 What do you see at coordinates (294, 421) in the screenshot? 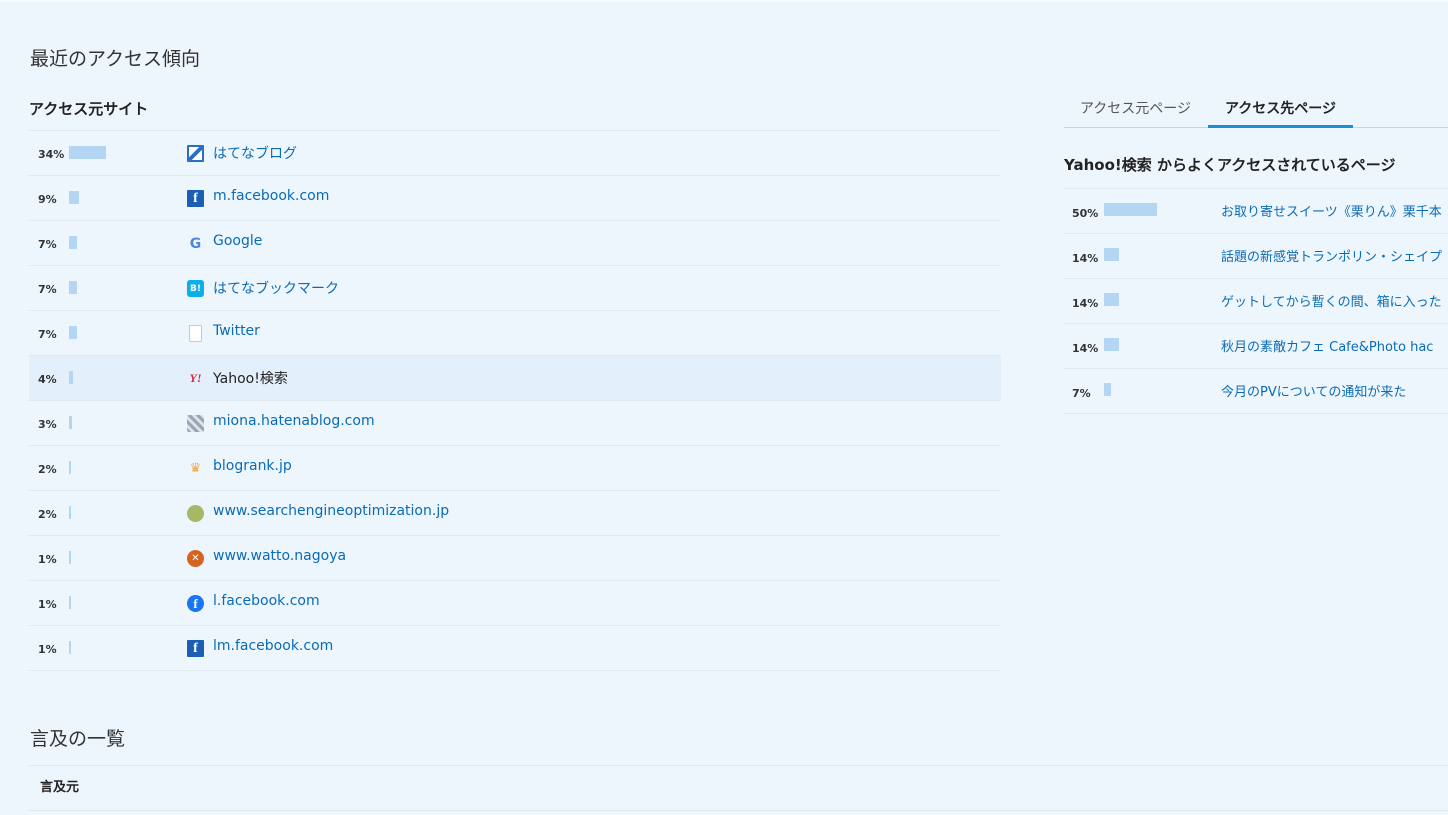
I see `referrer-site-link: miona.hatenablog.com` at bounding box center [294, 421].